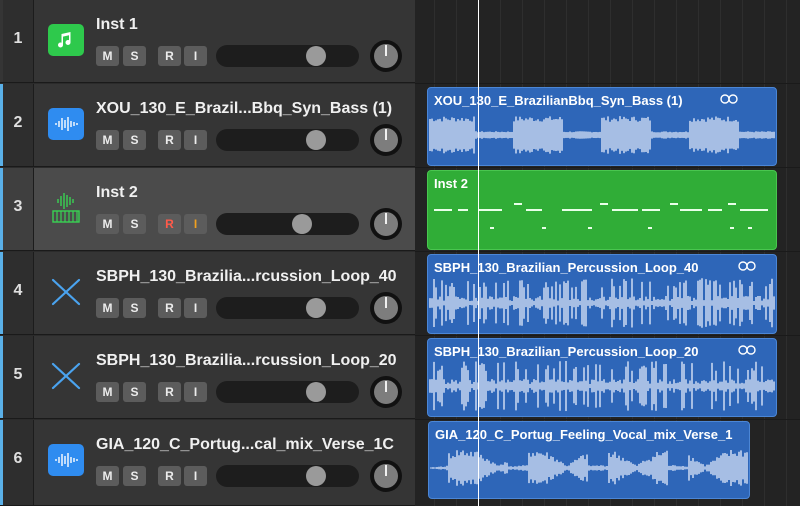  What do you see at coordinates (18, 206) in the screenshot?
I see `track-number: 3` at bounding box center [18, 206].